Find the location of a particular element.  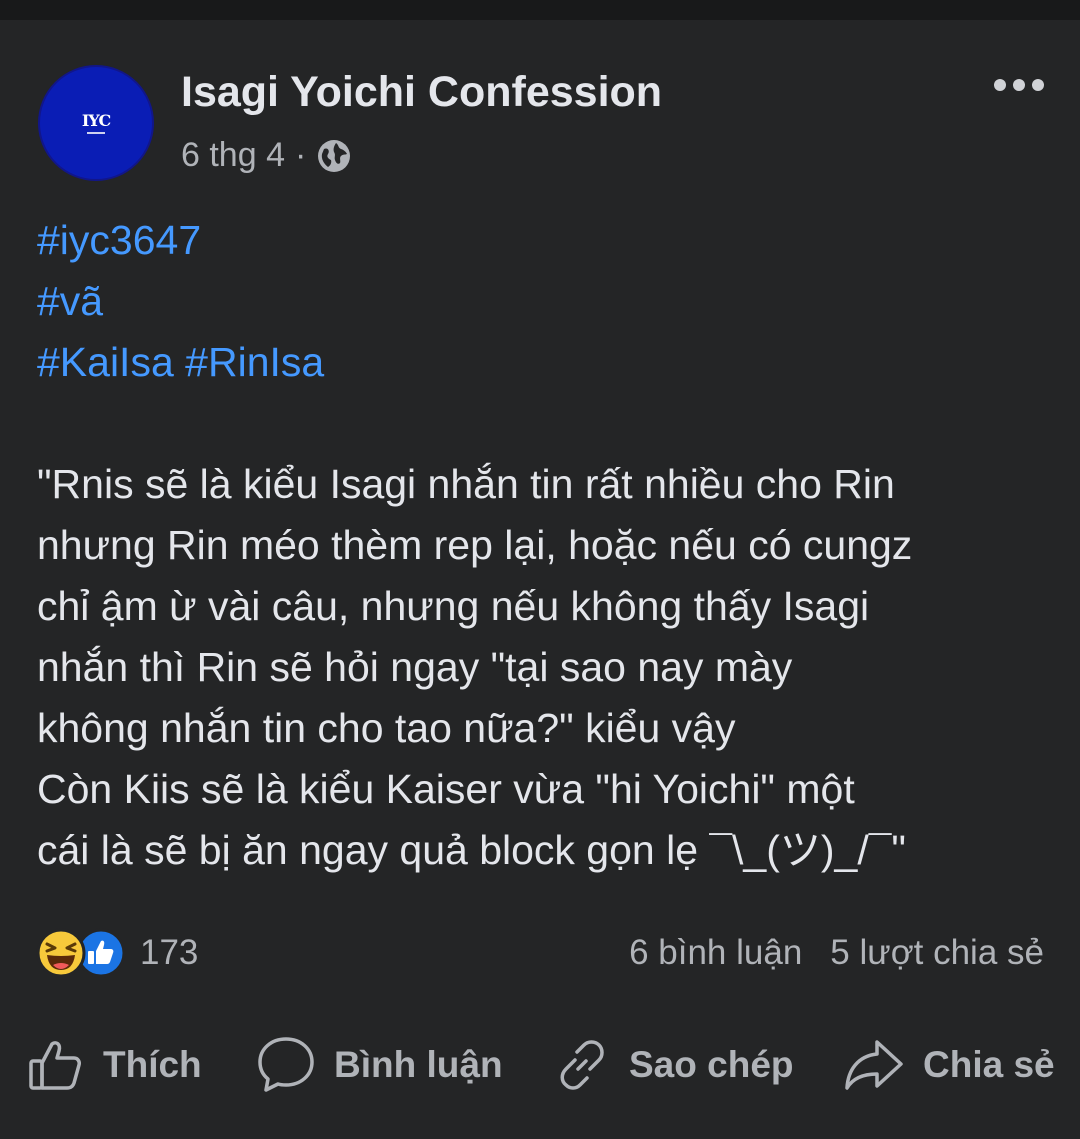

page-avatar: IYC is located at coordinates (96, 123).